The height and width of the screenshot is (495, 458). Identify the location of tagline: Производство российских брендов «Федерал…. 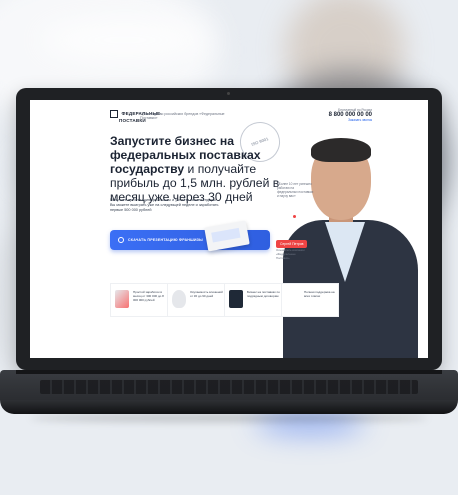
(182, 116).